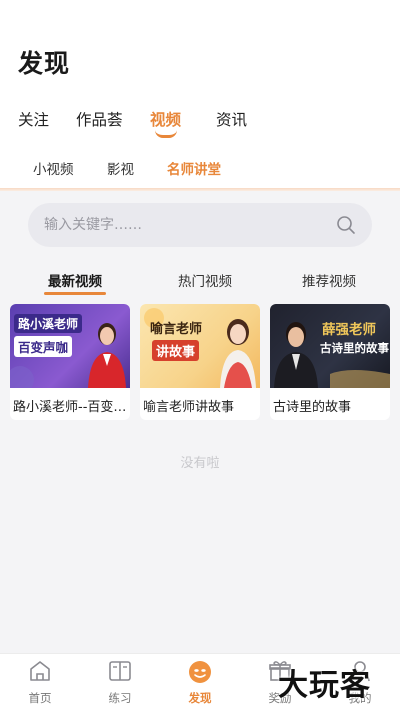  What do you see at coordinates (201, 405) in the screenshot?
I see `video-title: 喻言老师讲故事` at bounding box center [201, 405].